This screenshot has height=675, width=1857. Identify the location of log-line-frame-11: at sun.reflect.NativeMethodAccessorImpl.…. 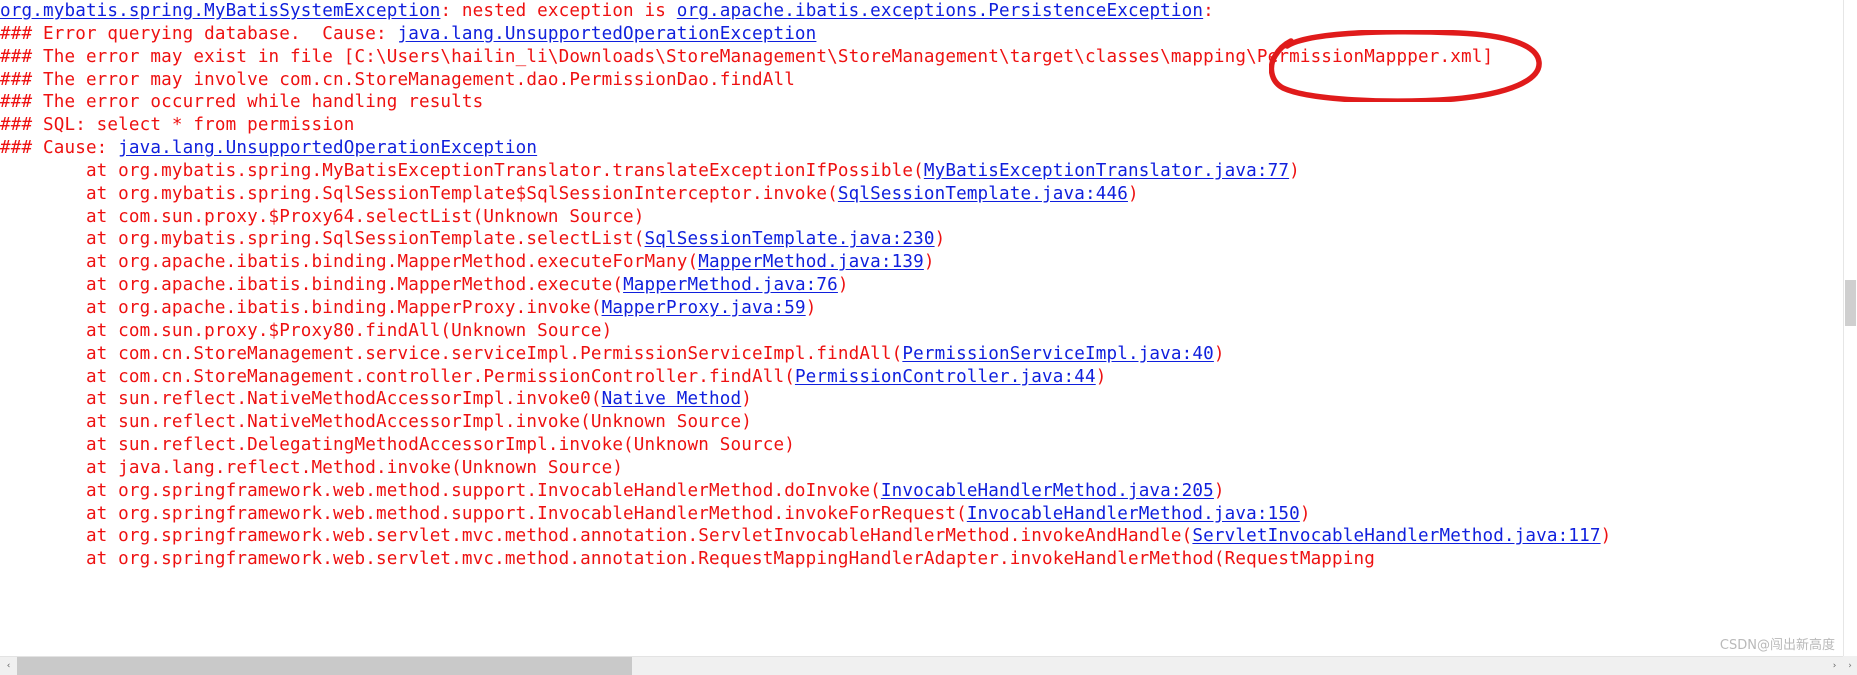
(921, 399).